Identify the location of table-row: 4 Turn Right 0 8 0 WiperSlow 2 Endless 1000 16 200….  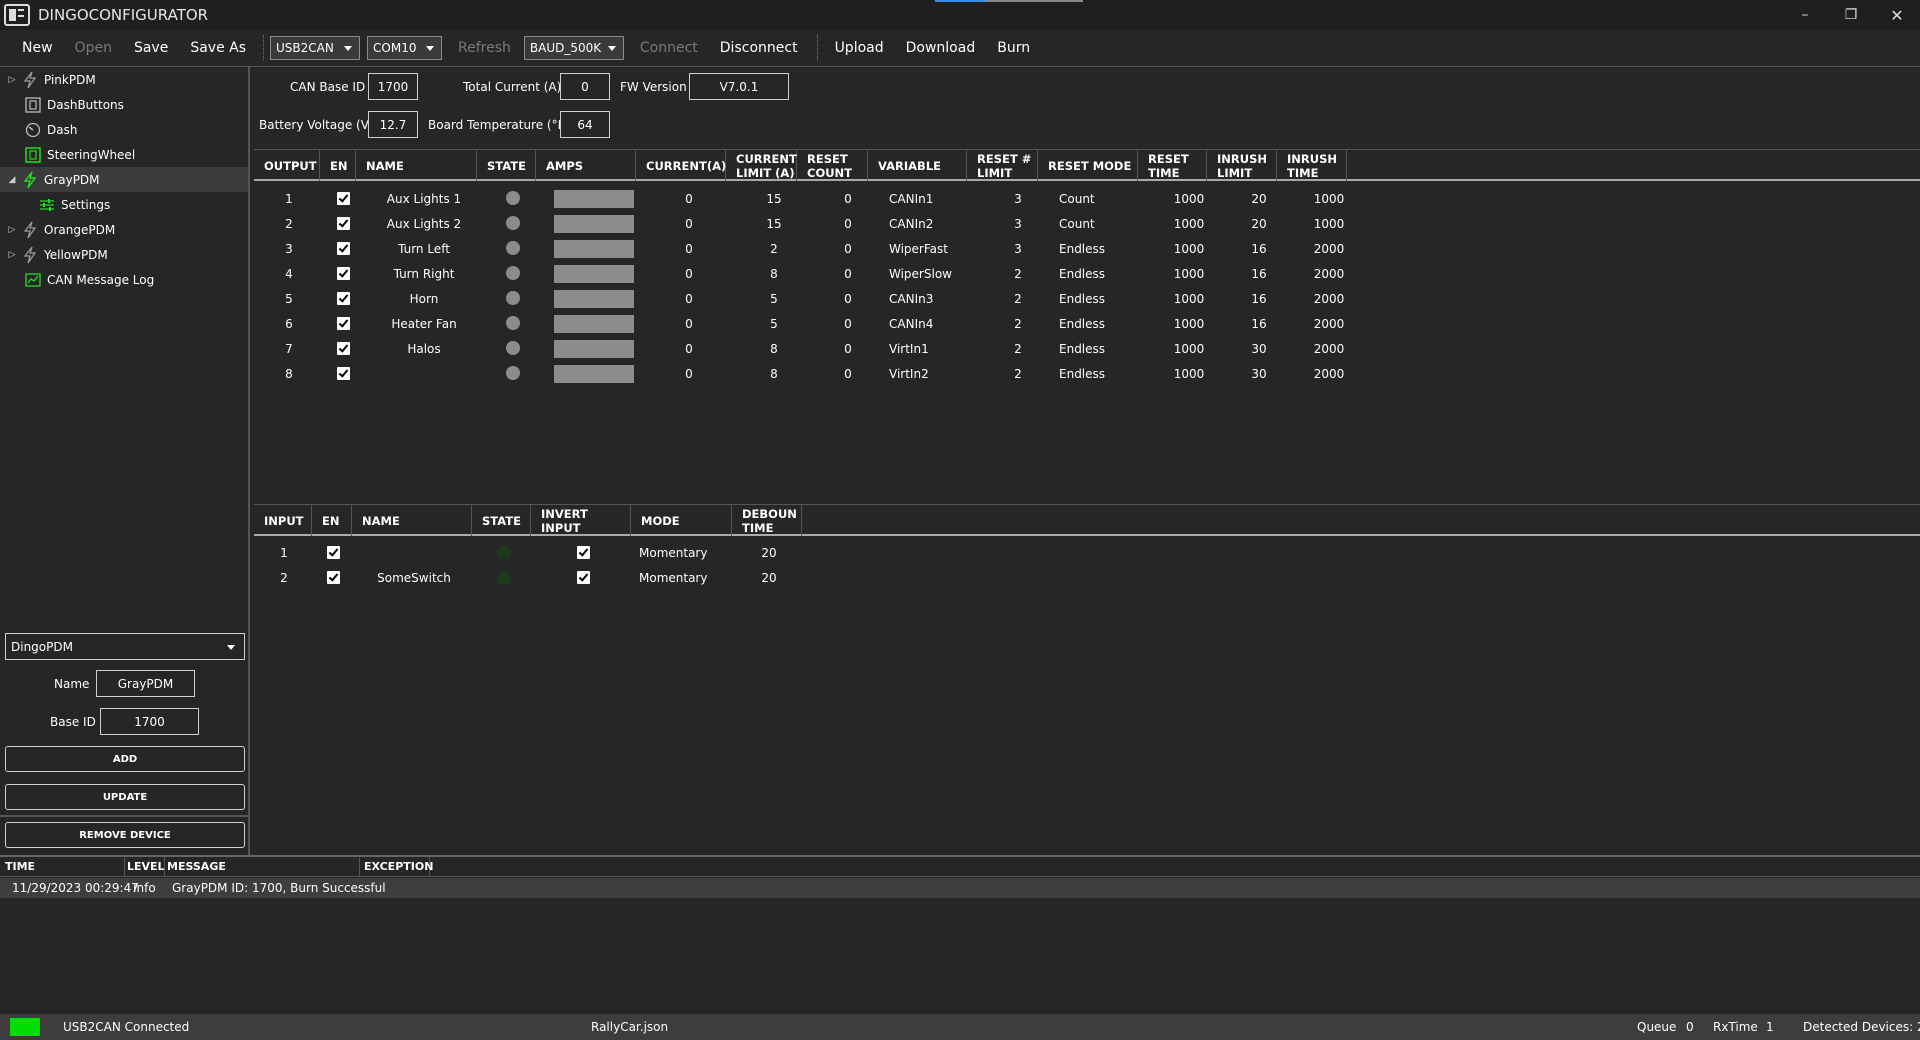
(1086, 274).